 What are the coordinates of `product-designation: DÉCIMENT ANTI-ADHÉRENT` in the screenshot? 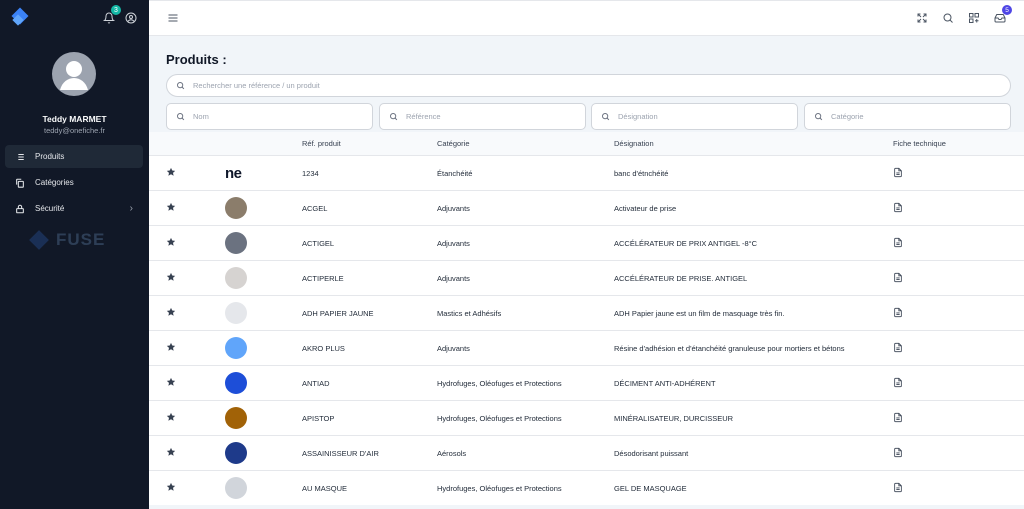 It's located at (665, 383).